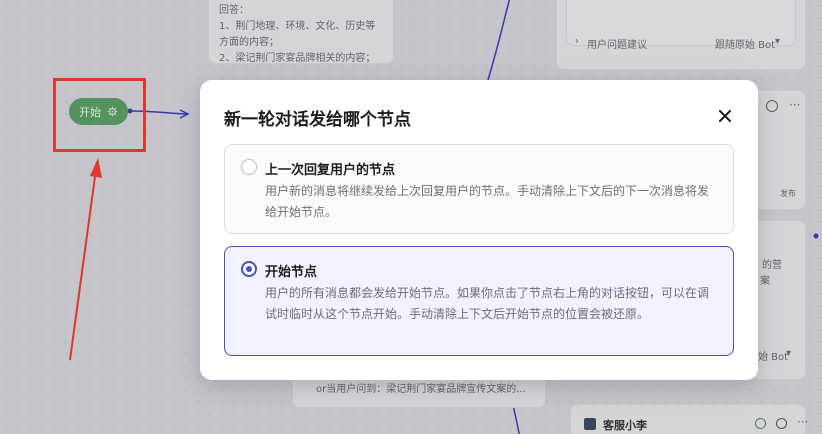 This screenshot has height=434, width=822. I want to click on dialog-title: 新一轮对话发给哪个节点, so click(317, 120).